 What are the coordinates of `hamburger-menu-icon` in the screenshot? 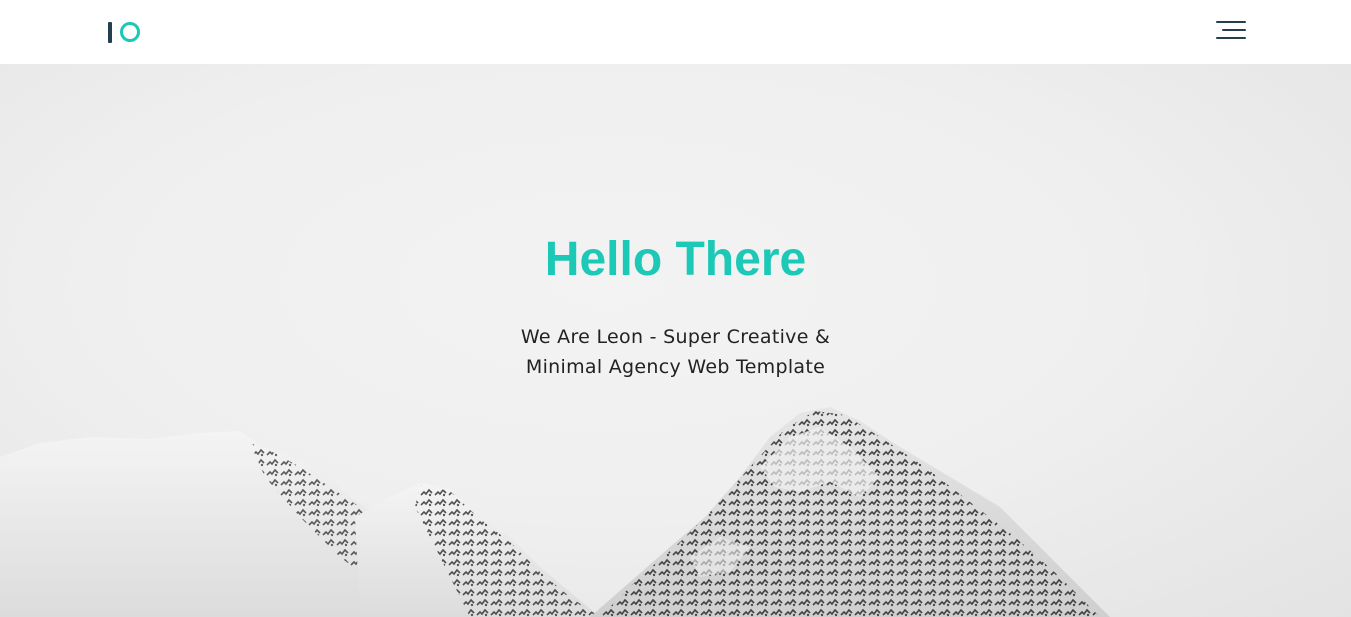 It's located at (1231, 31).